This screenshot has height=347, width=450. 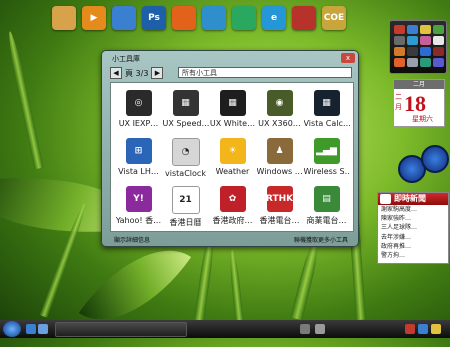 What do you see at coordinates (199, 18) in the screenshot?
I see `top-dock: ▶ Ps e COE` at bounding box center [199, 18].